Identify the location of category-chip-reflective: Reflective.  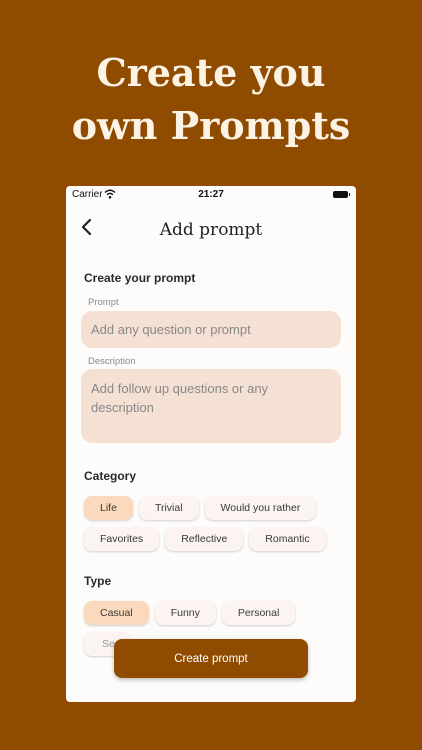
(204, 539).